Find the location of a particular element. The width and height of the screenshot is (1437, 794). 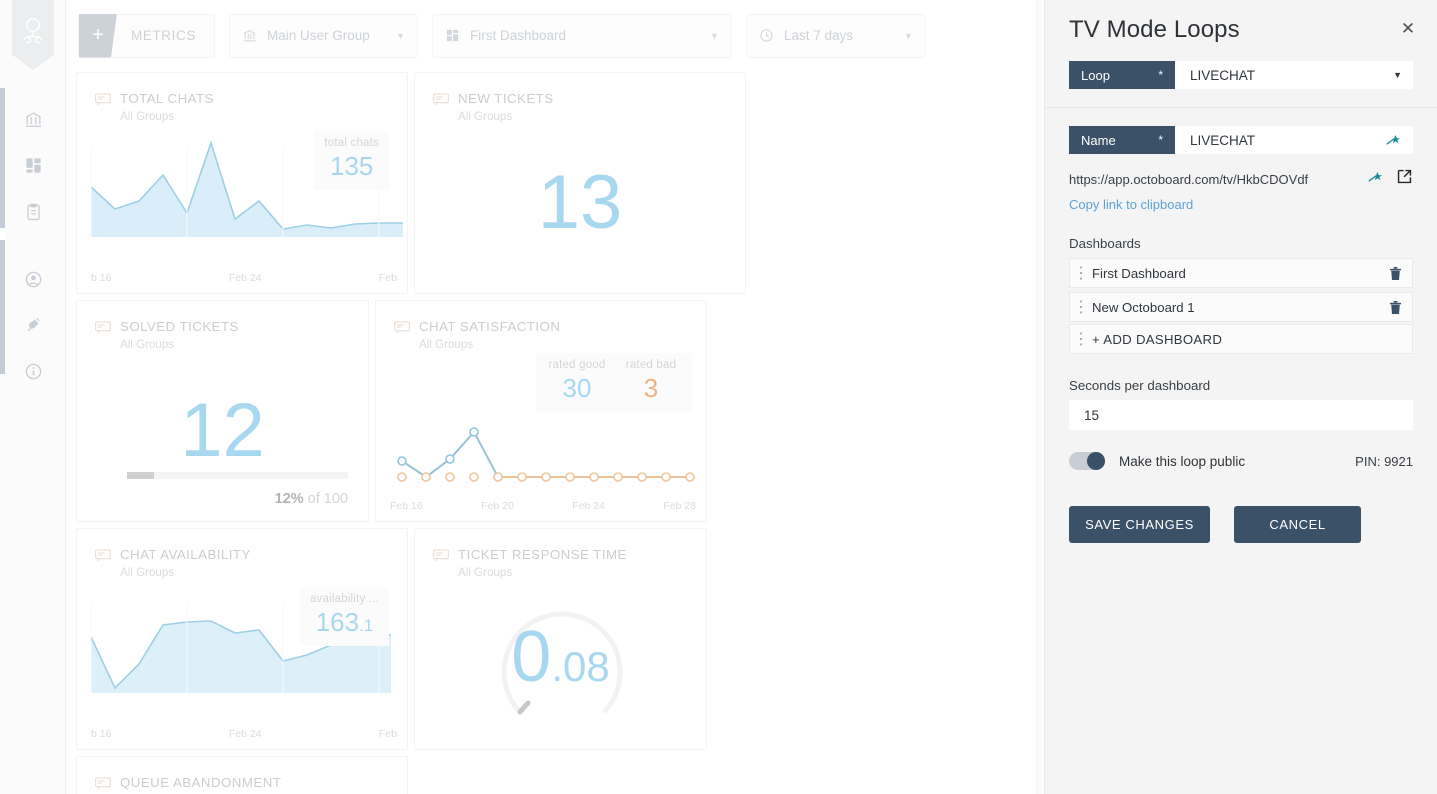

progress-of: of 100 is located at coordinates (327, 499).